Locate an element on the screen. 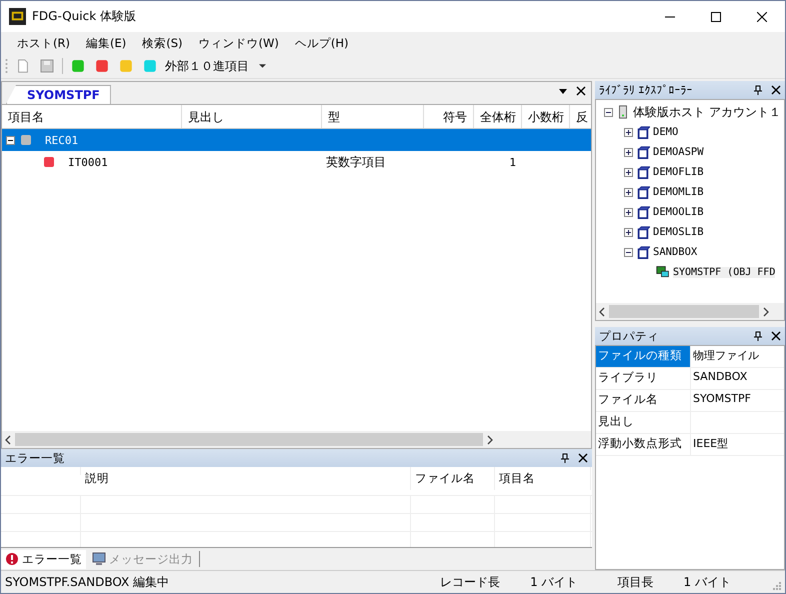  dropdown-caret-icon is located at coordinates (262, 66).